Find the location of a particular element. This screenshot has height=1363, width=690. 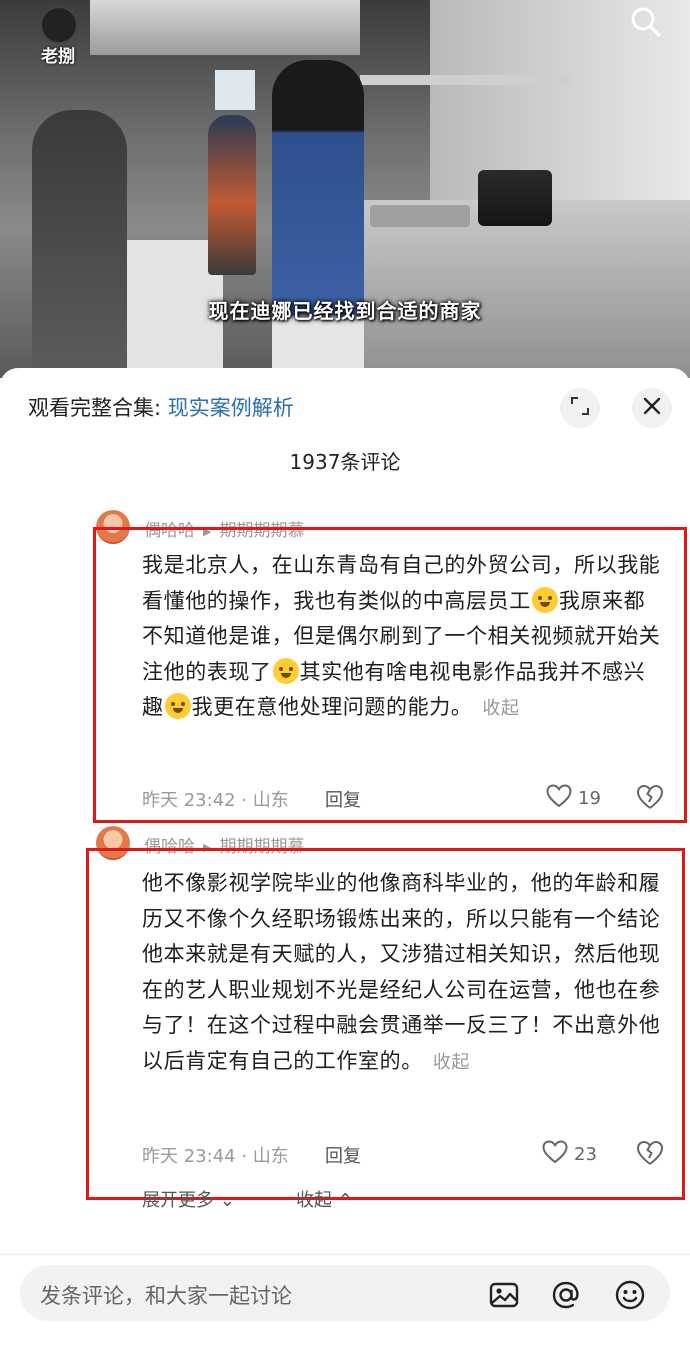

close-button is located at coordinates (652, 408).